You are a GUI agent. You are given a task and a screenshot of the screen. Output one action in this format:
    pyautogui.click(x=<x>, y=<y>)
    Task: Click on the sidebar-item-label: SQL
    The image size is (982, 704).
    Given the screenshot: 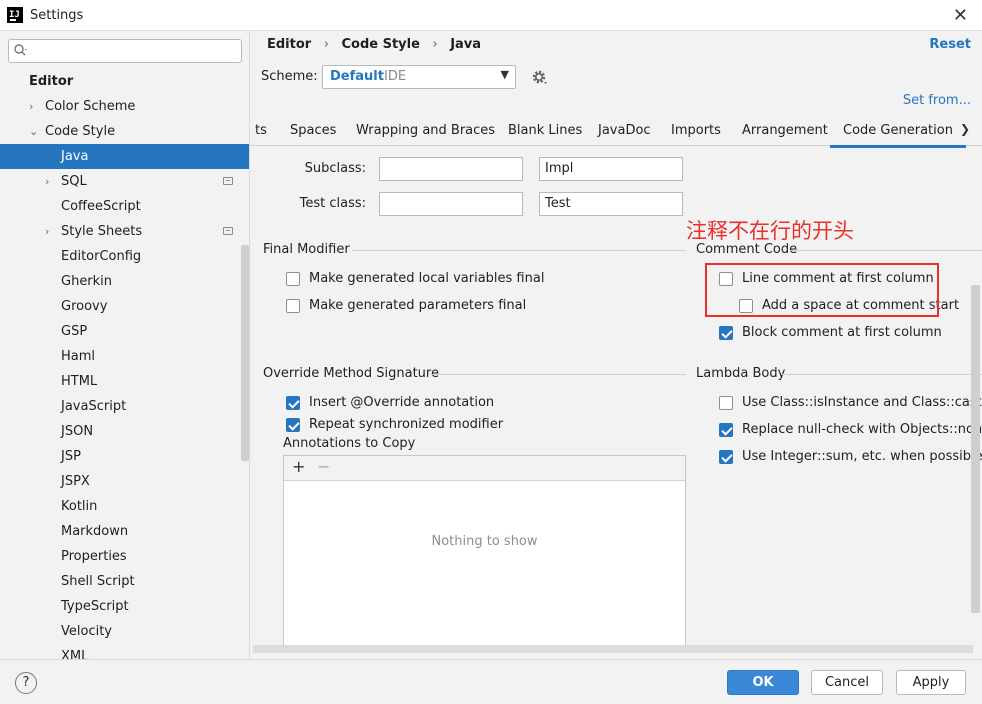 What is the action you would take?
    pyautogui.click(x=74, y=181)
    